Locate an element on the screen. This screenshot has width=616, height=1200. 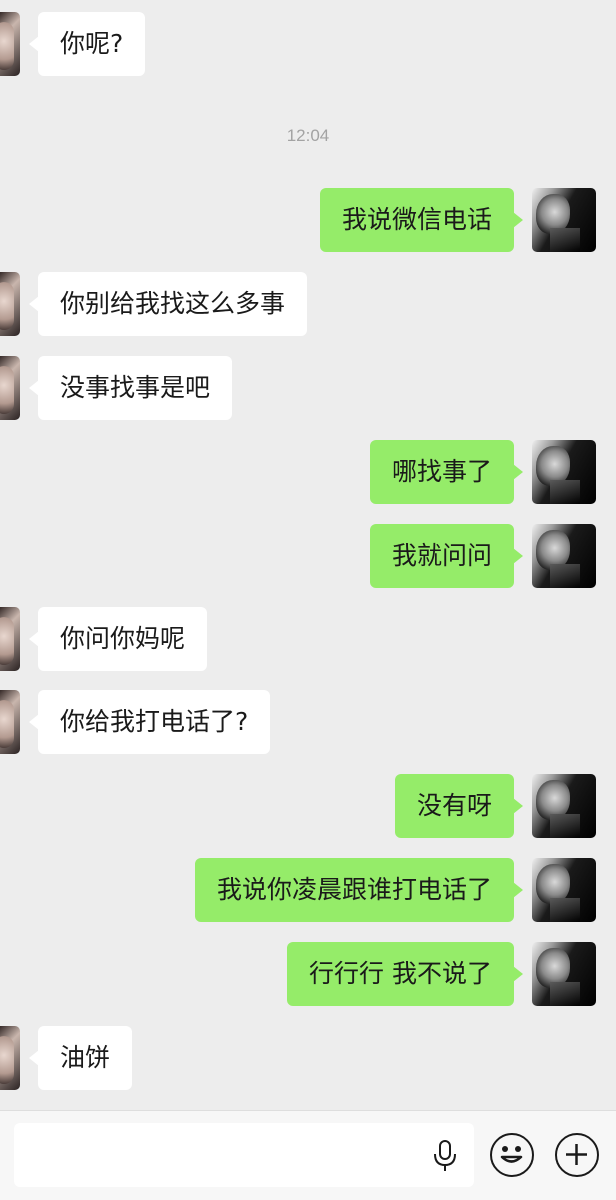
microphone-icon is located at coordinates (445, 1156).